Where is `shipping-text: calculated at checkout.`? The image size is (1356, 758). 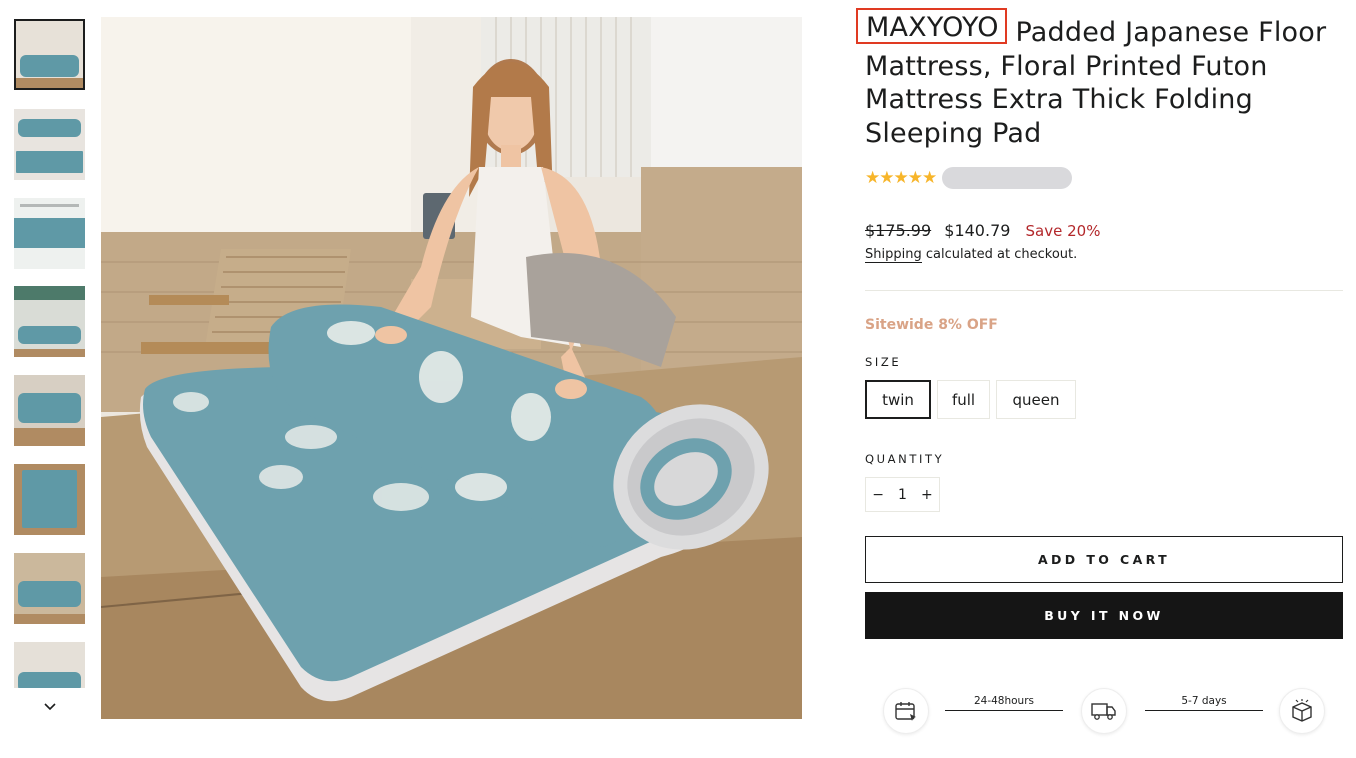
shipping-text: calculated at checkout. is located at coordinates (999, 254).